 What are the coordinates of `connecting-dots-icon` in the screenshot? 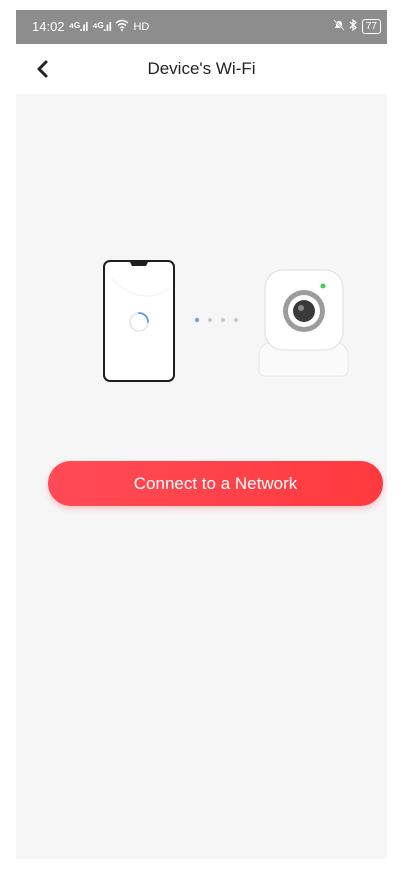 It's located at (216, 320).